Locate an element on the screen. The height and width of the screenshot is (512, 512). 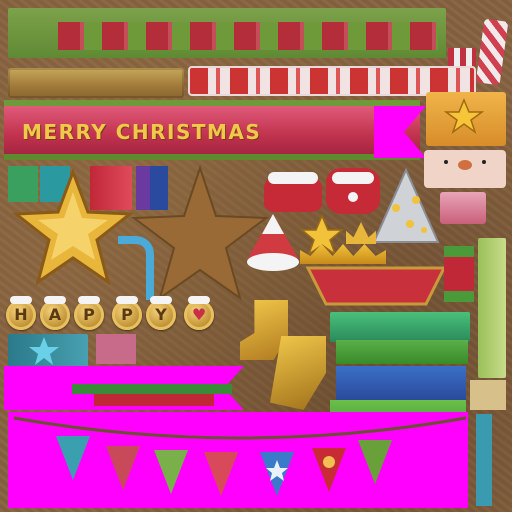
pink-stripe-panel is located at coordinates (463, 208).